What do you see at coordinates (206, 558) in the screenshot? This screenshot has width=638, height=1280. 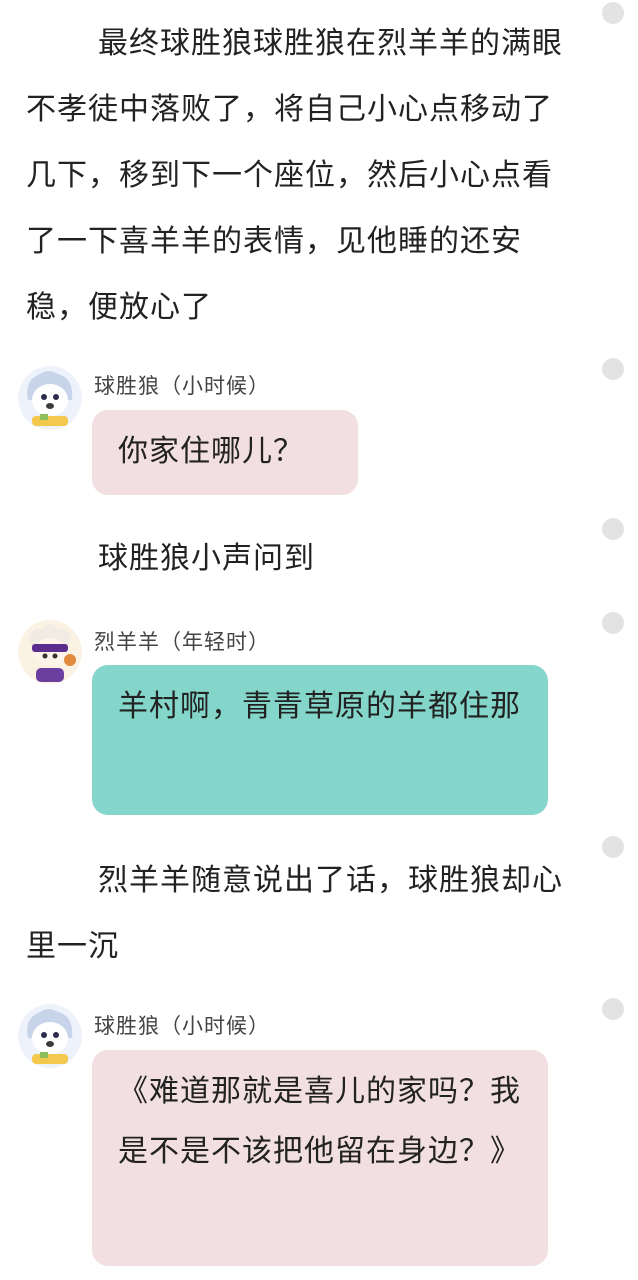 I see `narration-paragraph: 球胜狼小声问到` at bounding box center [206, 558].